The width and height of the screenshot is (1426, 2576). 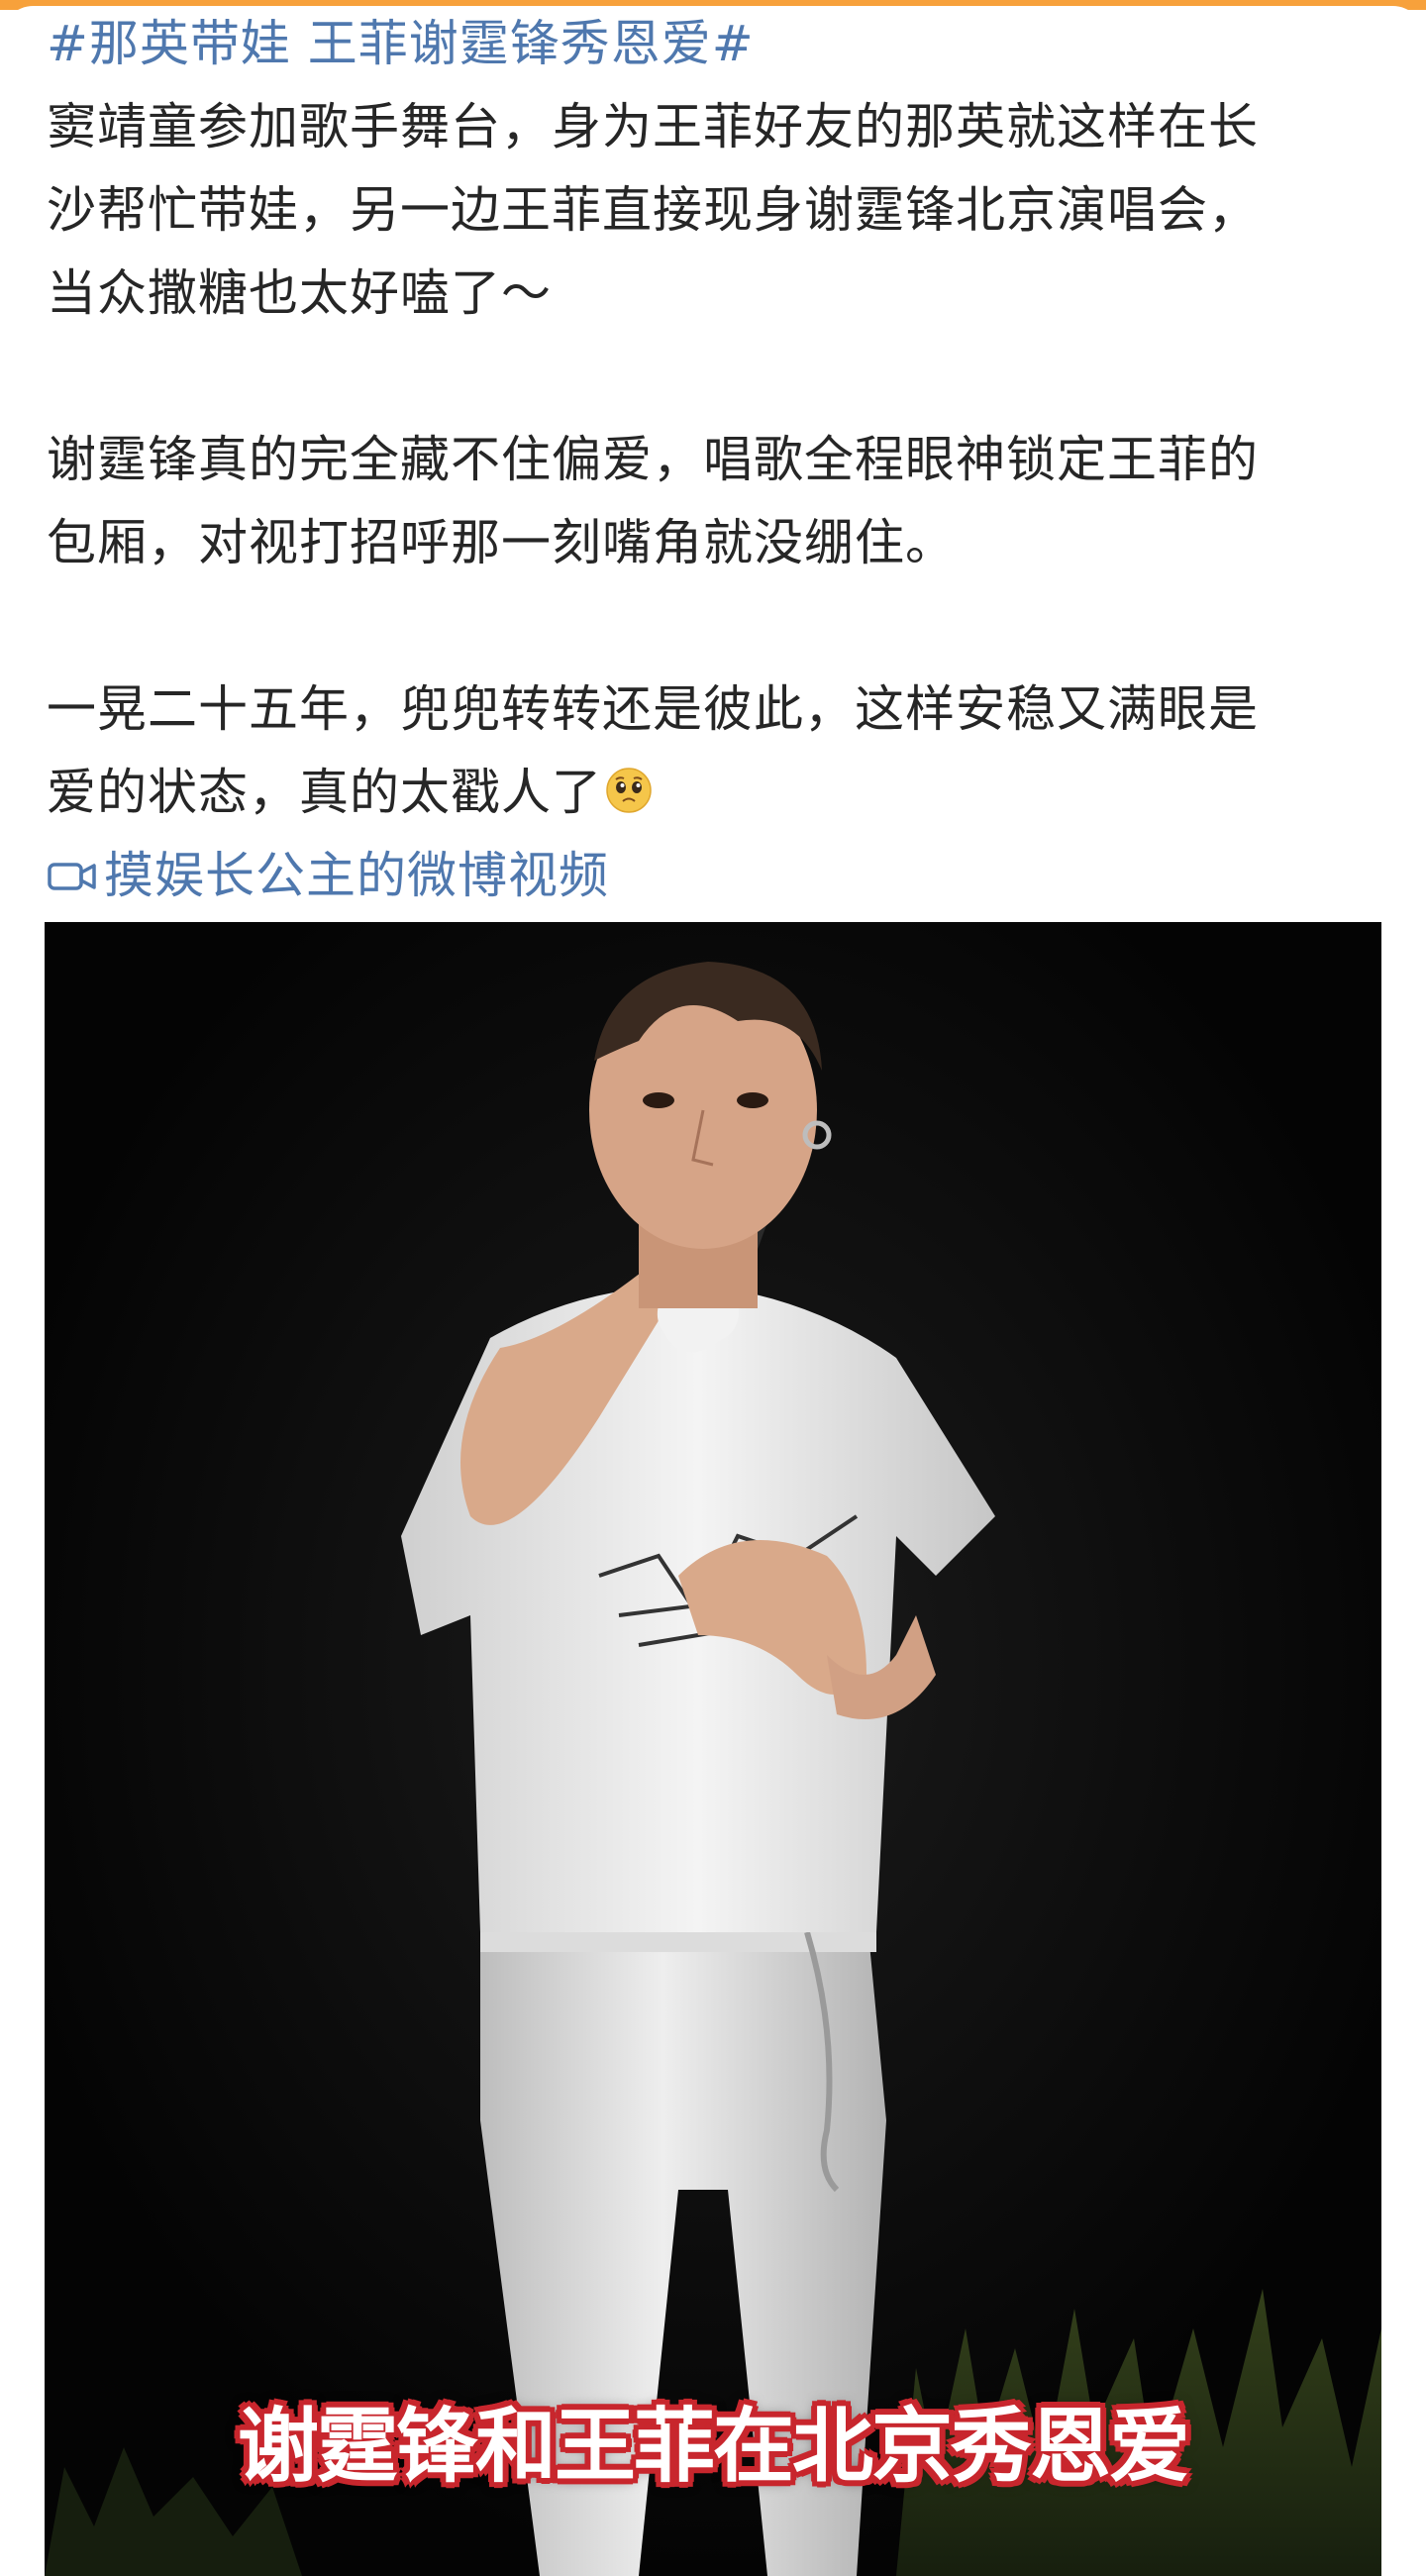 I want to click on pleading-face-emoji-icon, so click(x=629, y=790).